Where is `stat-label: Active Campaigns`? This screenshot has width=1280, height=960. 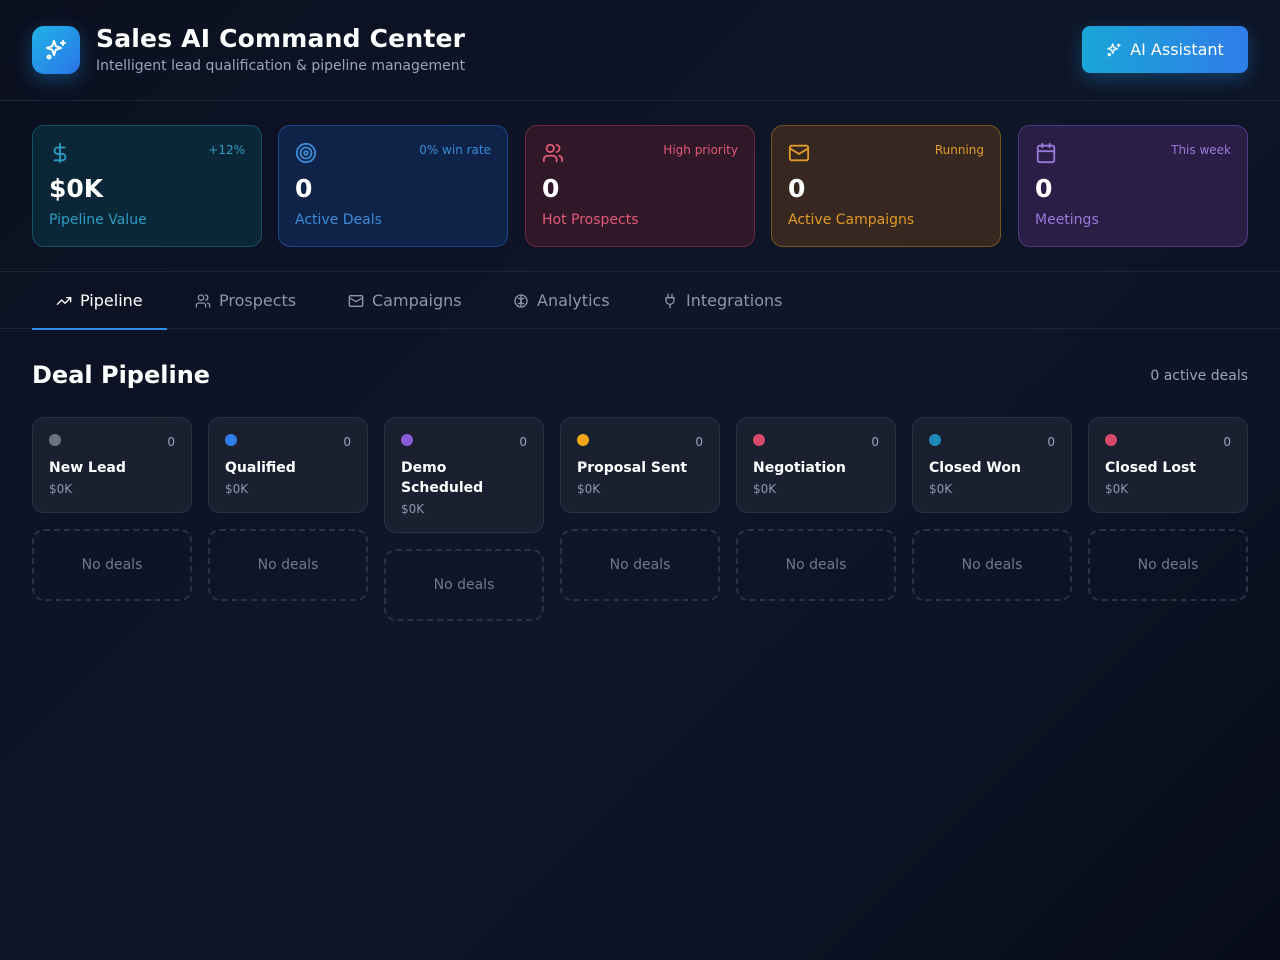 stat-label: Active Campaigns is located at coordinates (851, 220).